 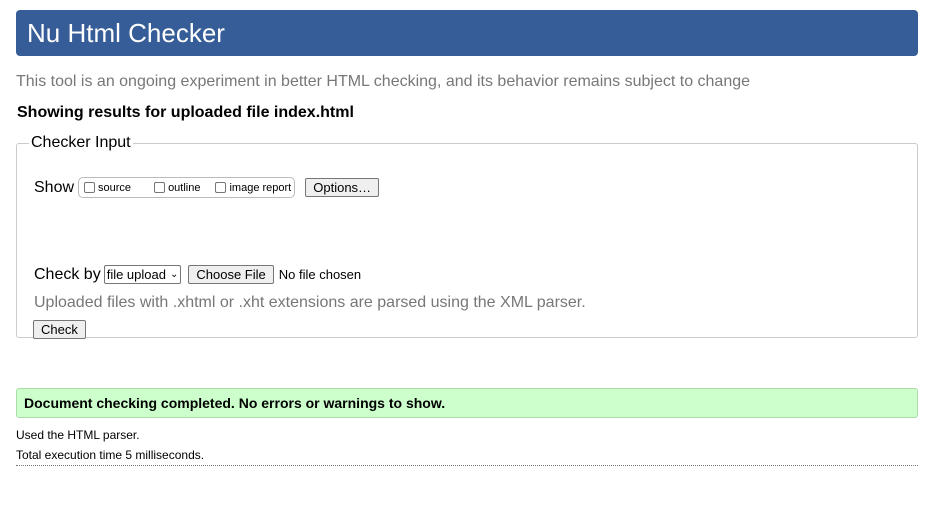 I want to click on execution-time: Total execution time 5 milliseconds., so click(x=110, y=455).